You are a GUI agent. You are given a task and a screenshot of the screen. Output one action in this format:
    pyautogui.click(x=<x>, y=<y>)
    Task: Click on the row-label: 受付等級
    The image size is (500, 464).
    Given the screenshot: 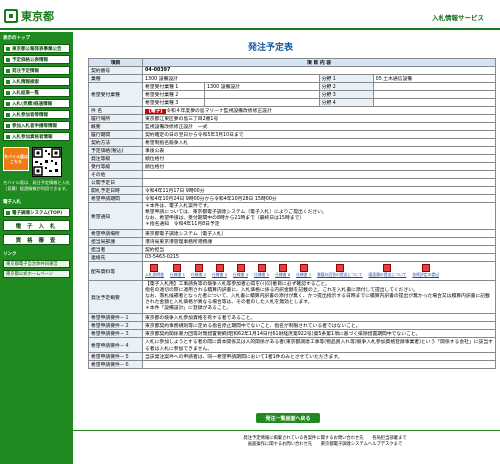 What is the action you would take?
    pyautogui.click(x=115, y=166)
    